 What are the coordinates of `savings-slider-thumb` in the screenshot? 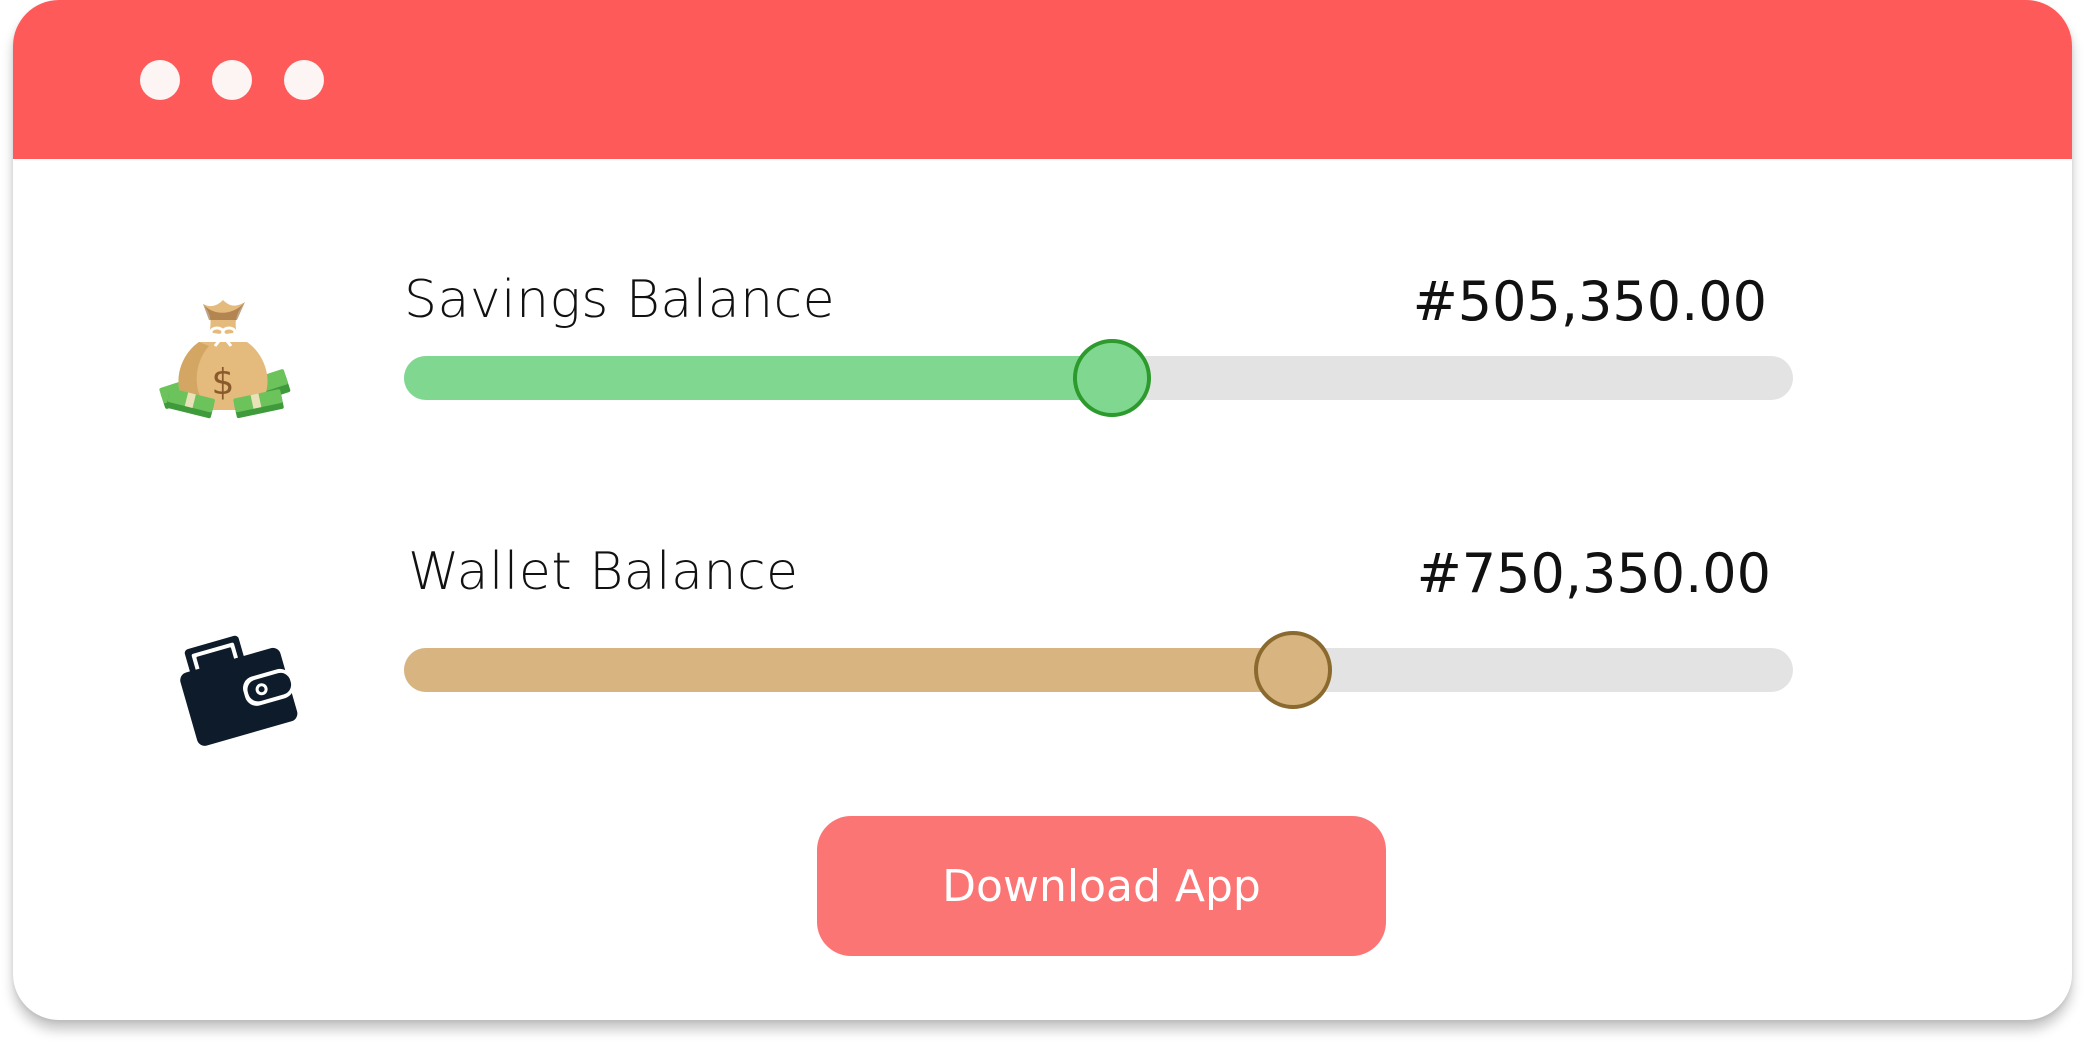 It's located at (1112, 378).